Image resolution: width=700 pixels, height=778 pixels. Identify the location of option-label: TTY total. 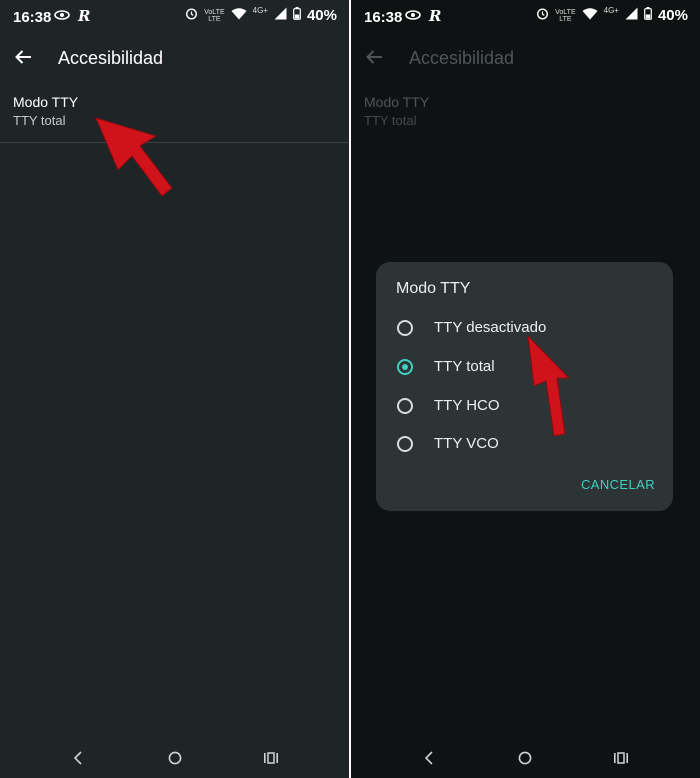
(464, 366).